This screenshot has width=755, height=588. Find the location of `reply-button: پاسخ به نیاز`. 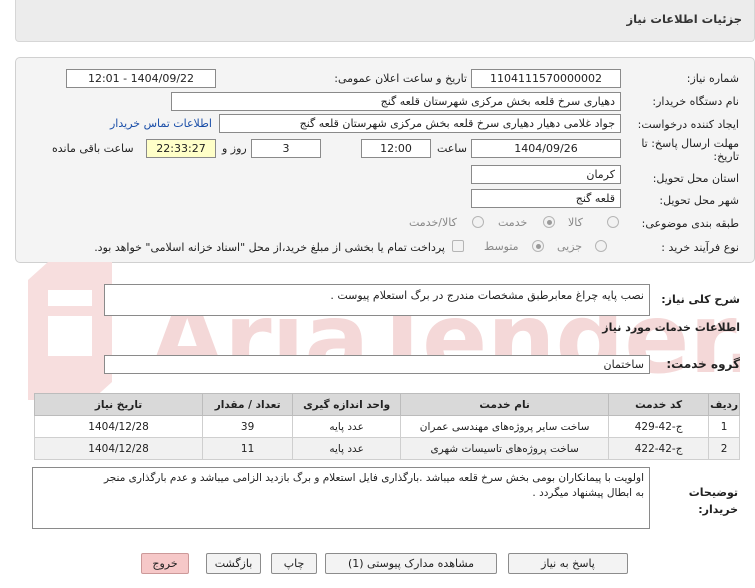

reply-button: پاسخ به نیاز is located at coordinates (568, 563).